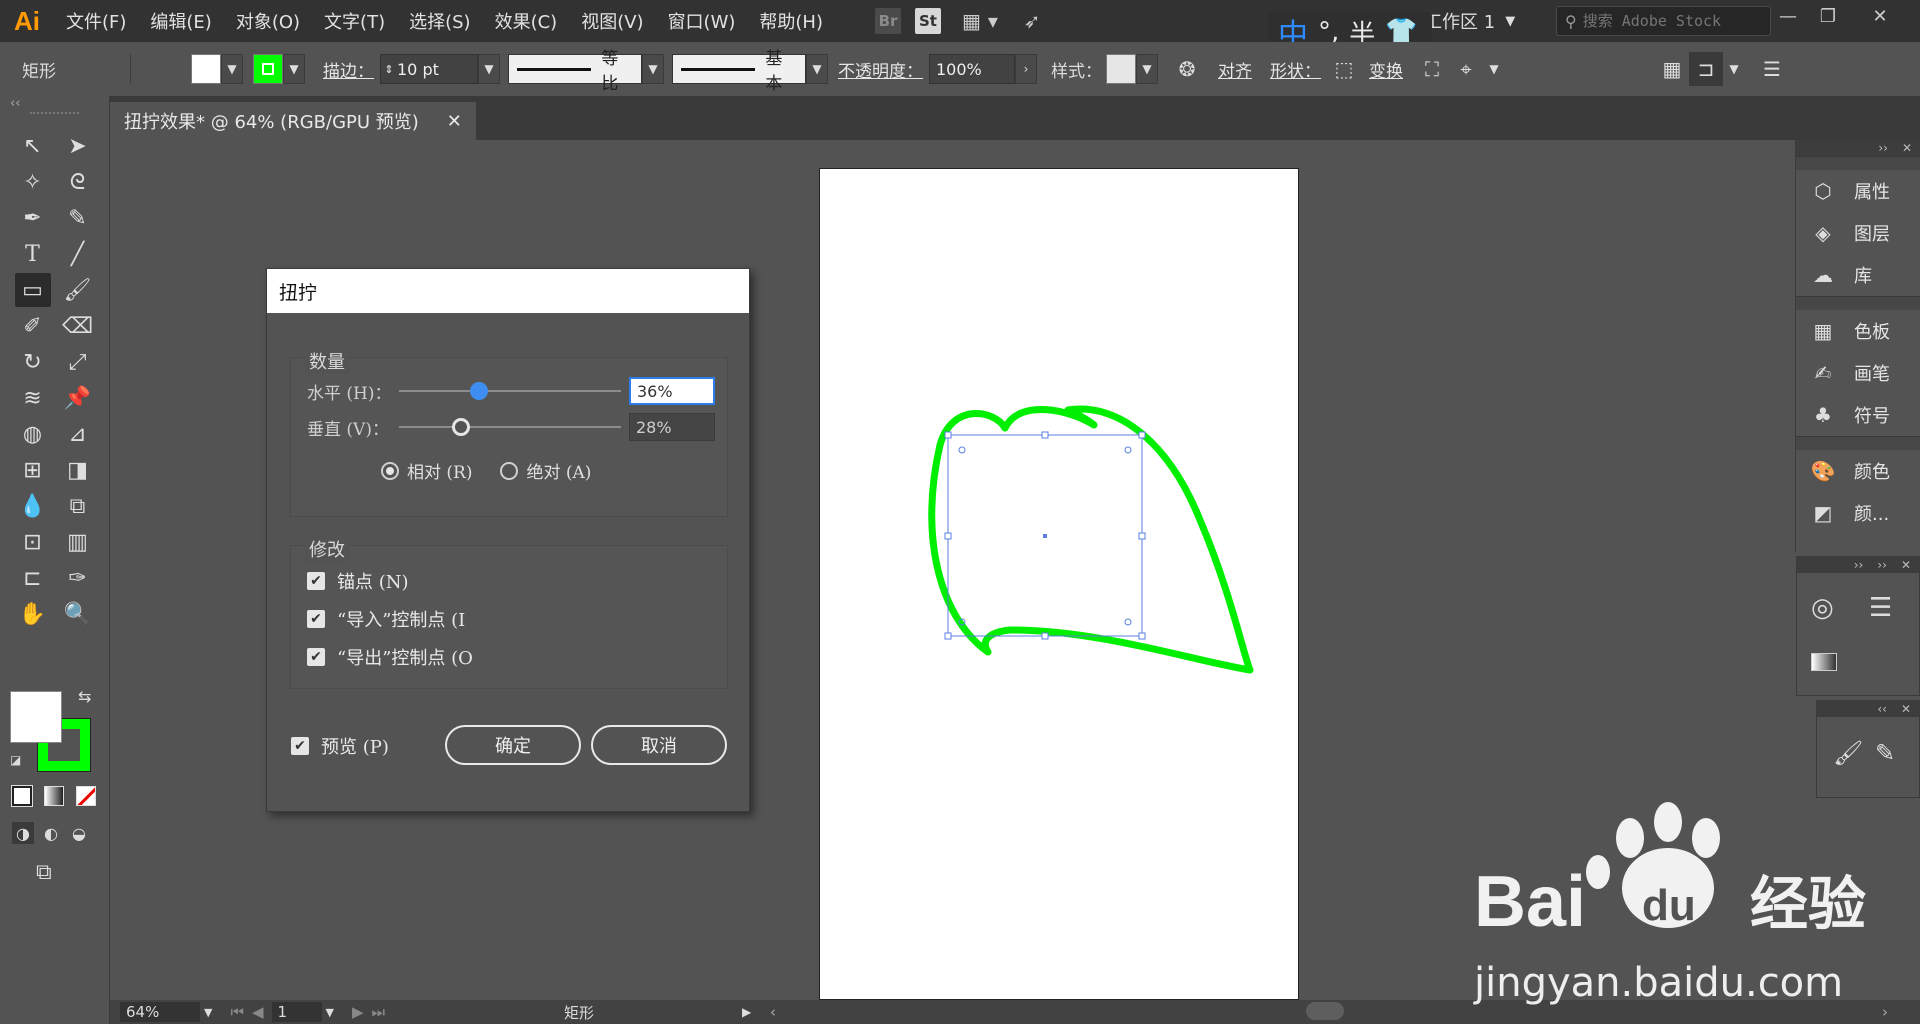 The image size is (1920, 1024). I want to click on radio-absolute-dot, so click(509, 470).